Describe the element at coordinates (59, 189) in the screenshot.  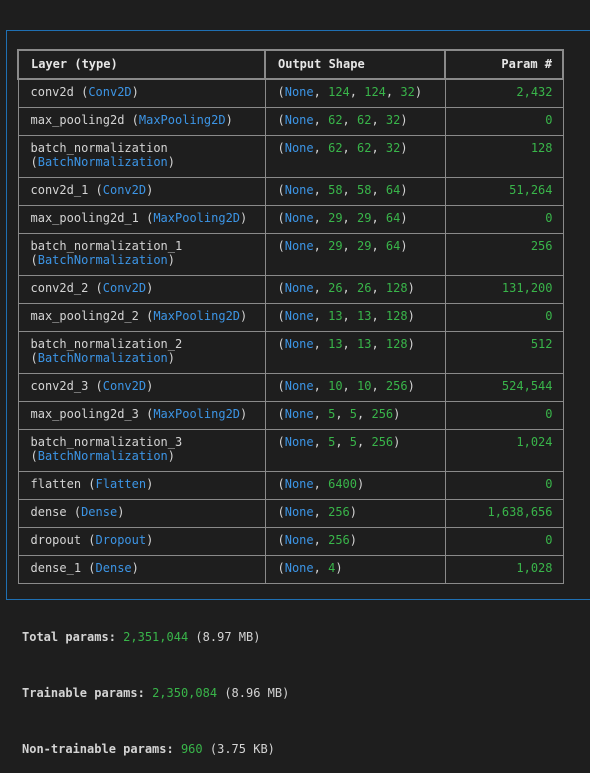
I see `layer-name: conv2d_1` at that location.